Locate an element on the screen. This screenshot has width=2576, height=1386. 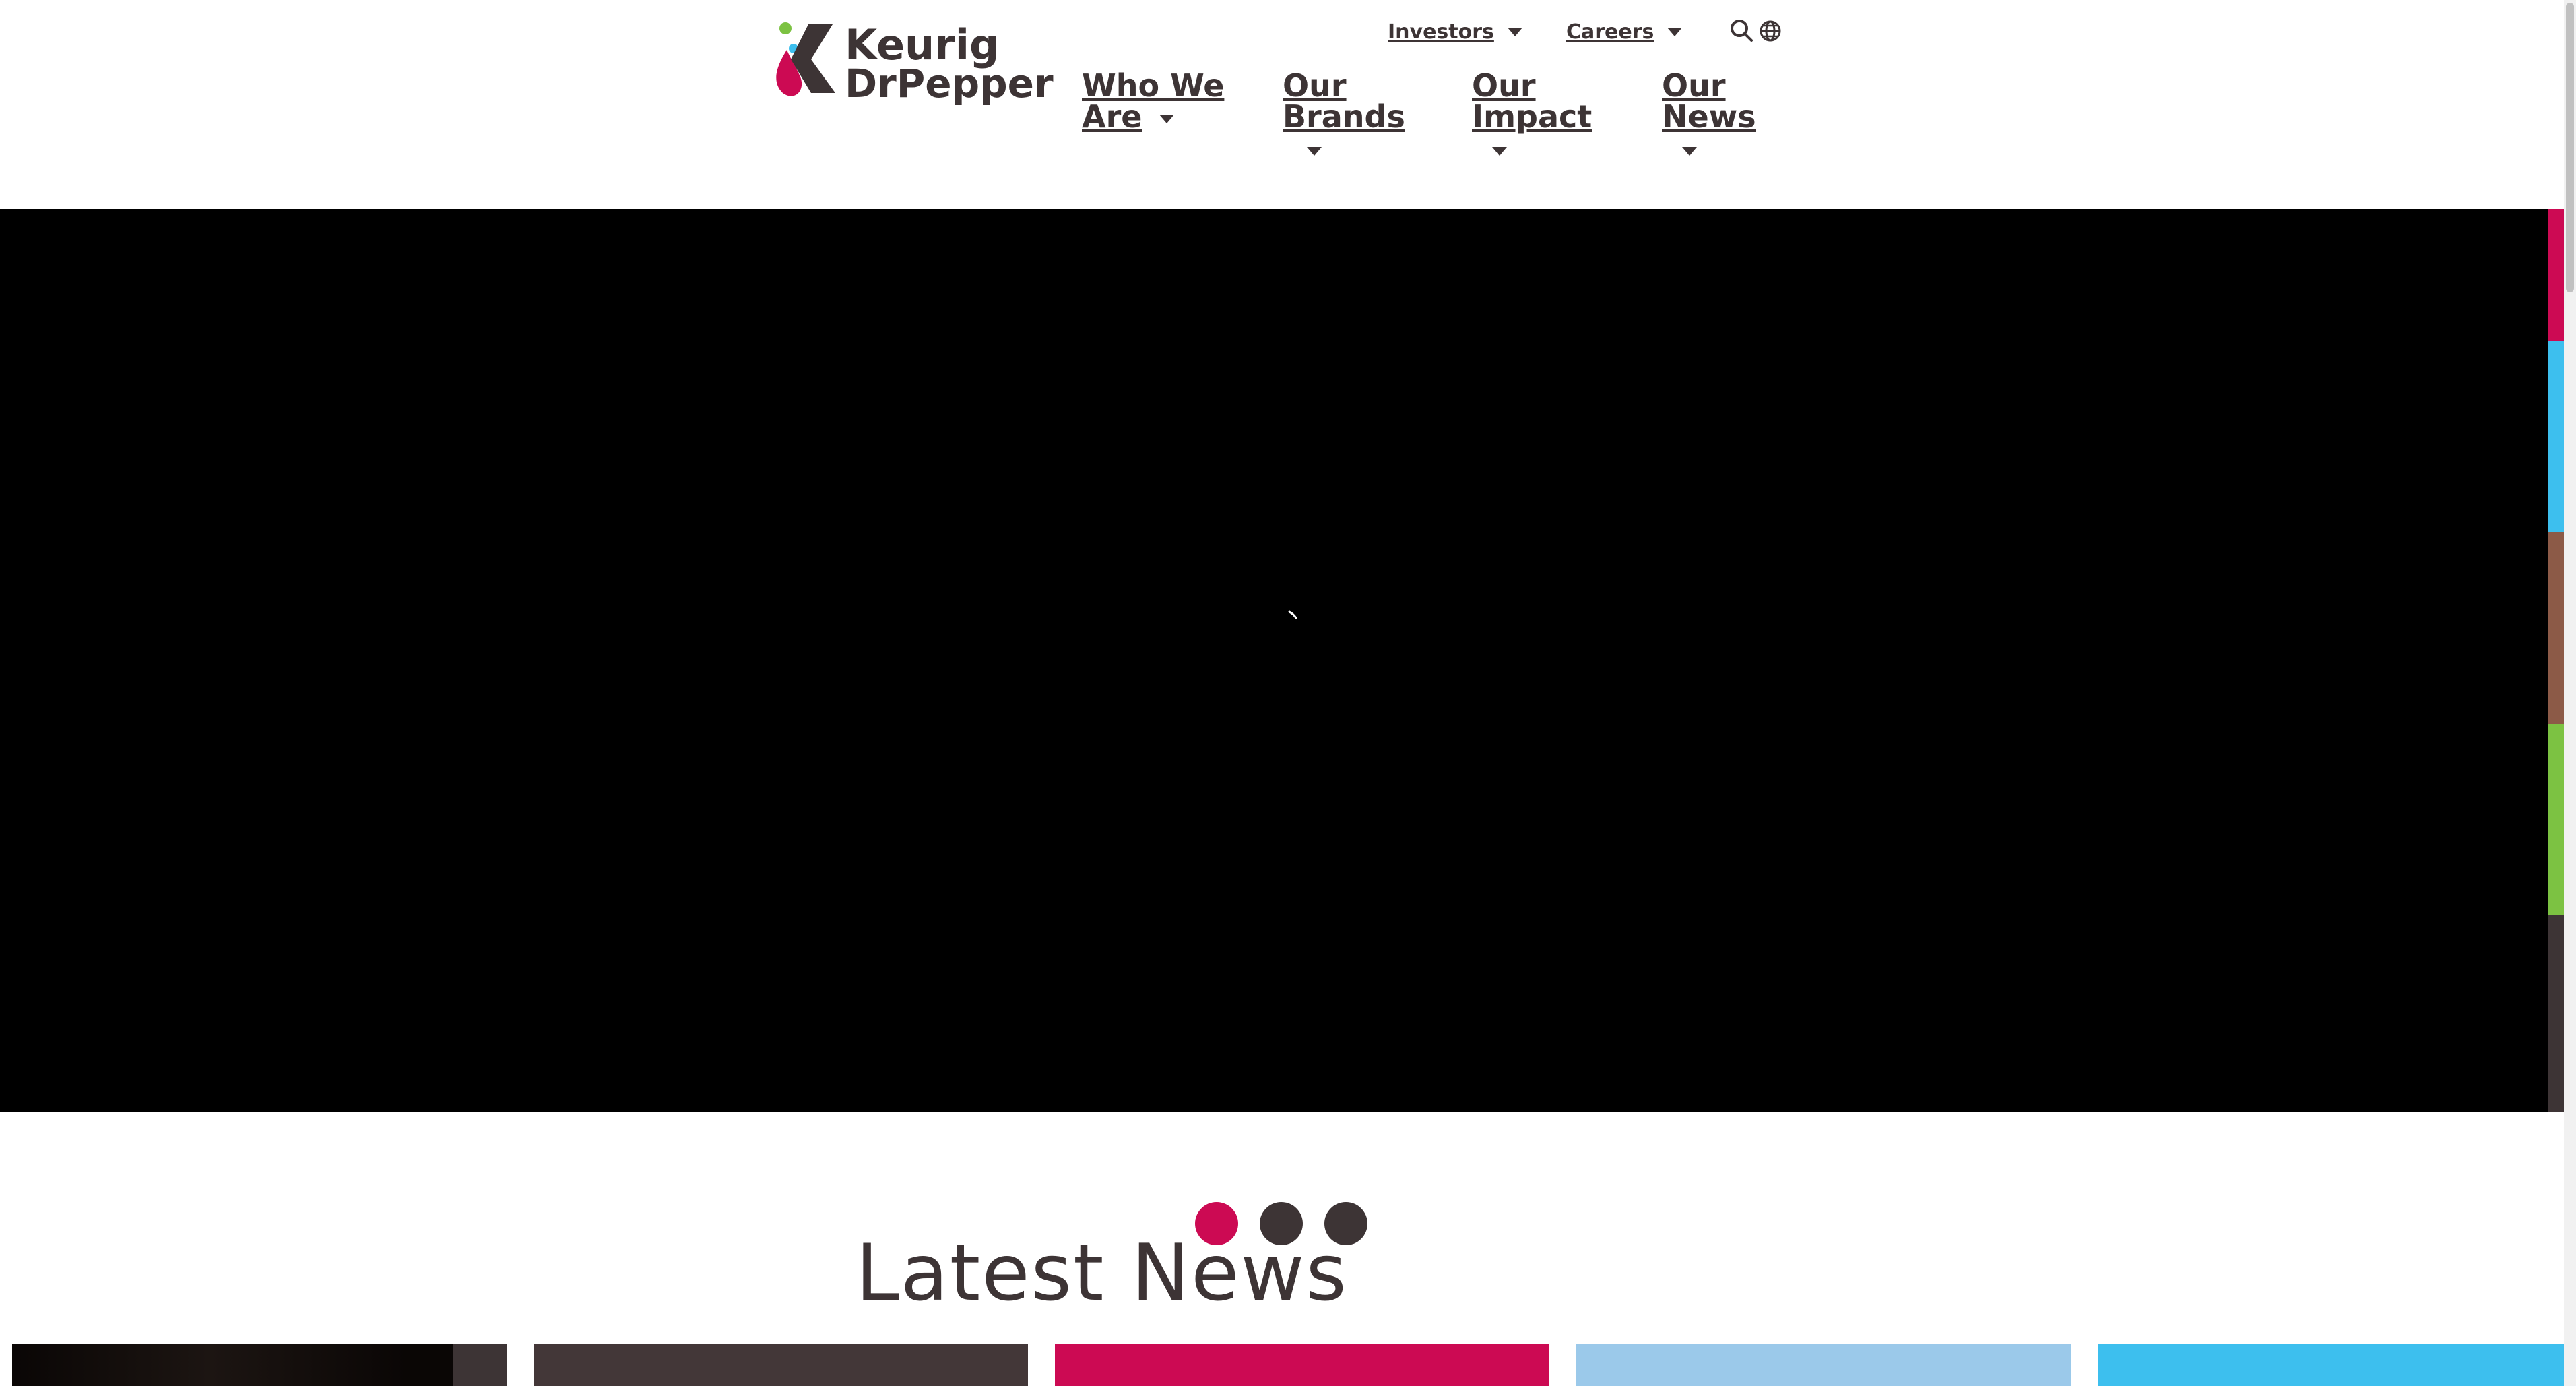
globe-icon is located at coordinates (1770, 31).